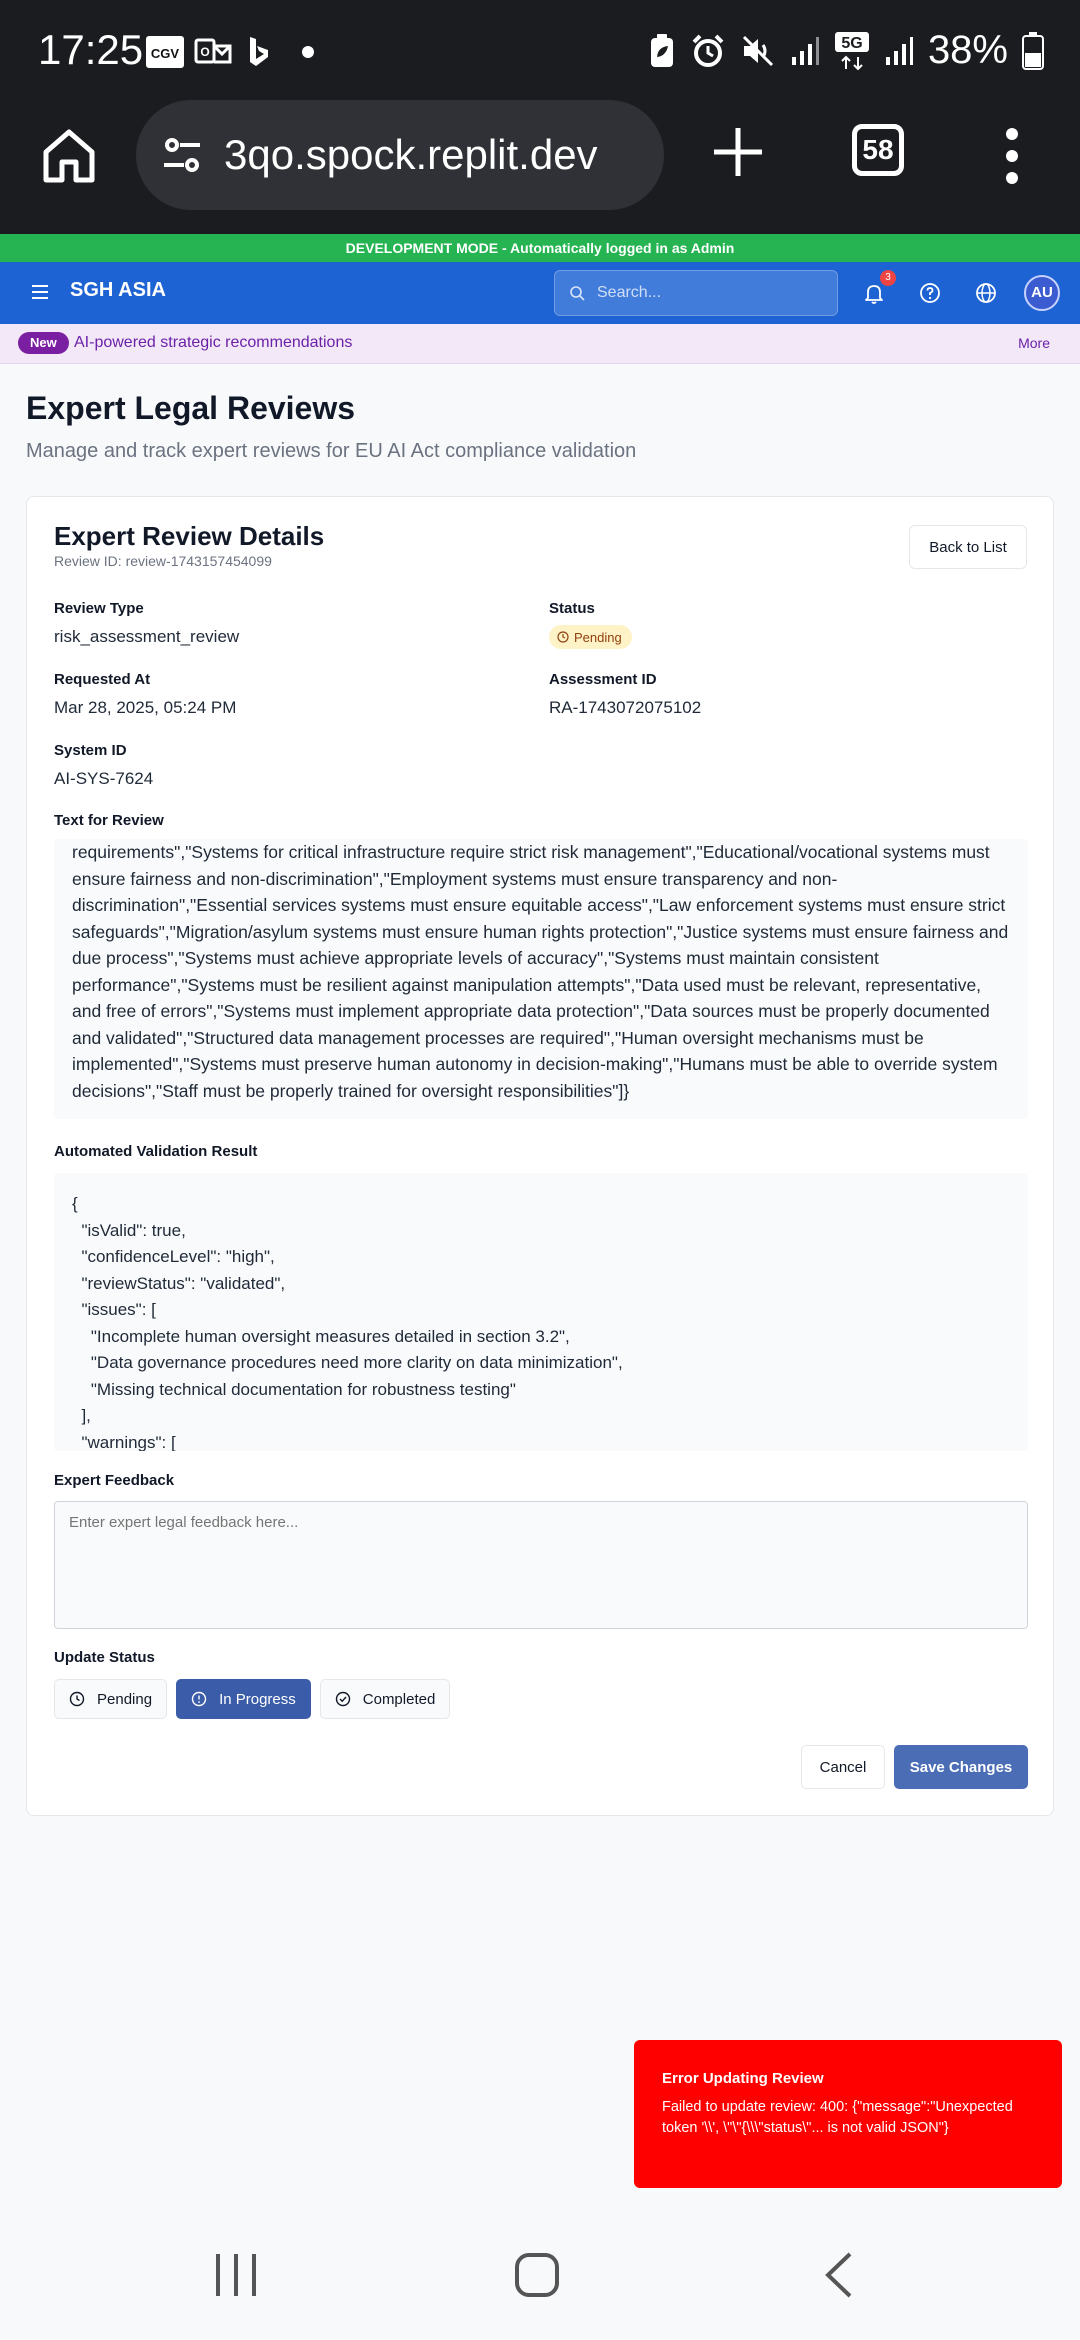  I want to click on 5g-icon: 5G, so click(851, 50).